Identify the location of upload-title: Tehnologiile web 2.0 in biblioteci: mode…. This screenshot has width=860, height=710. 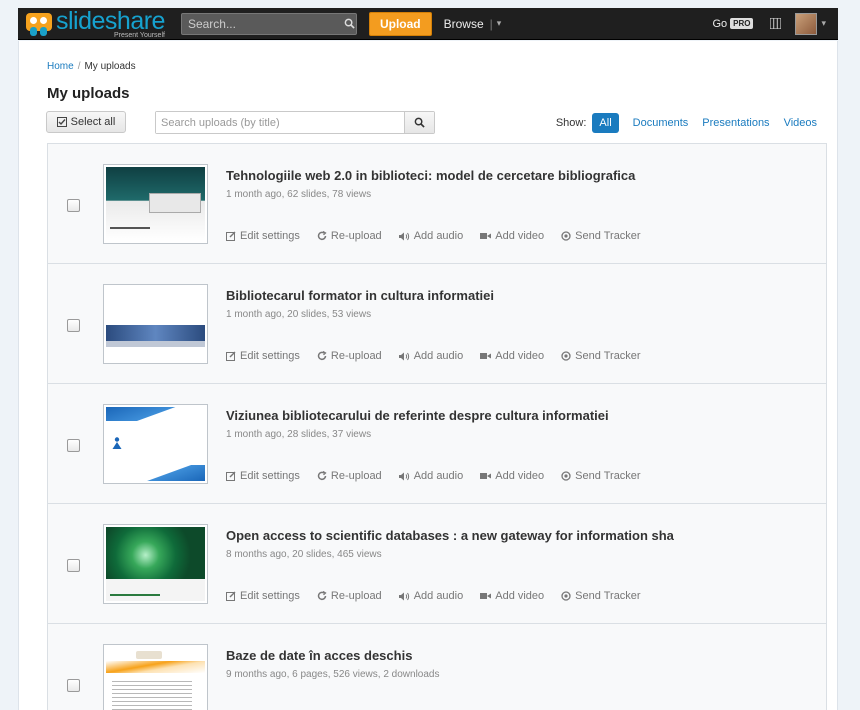
(430, 175).